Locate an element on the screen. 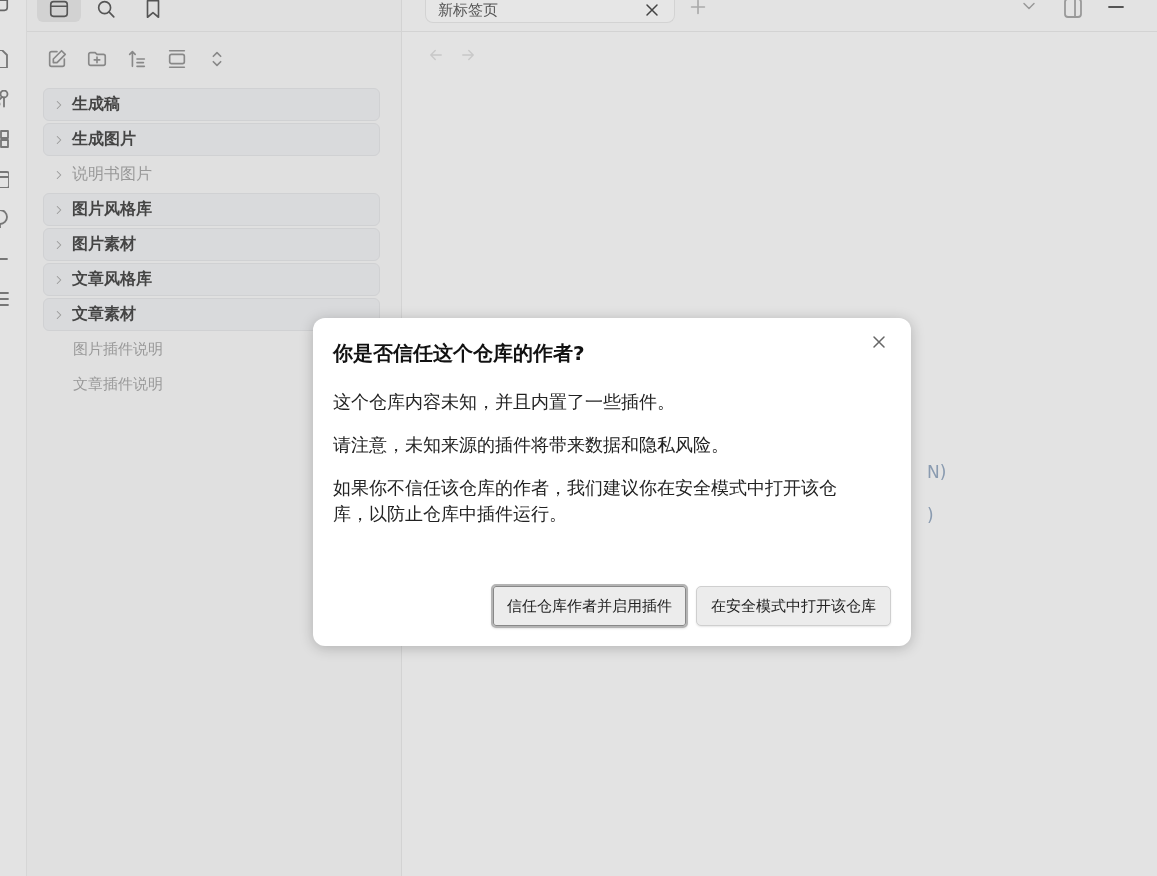  collapse-icon is located at coordinates (177, 59).